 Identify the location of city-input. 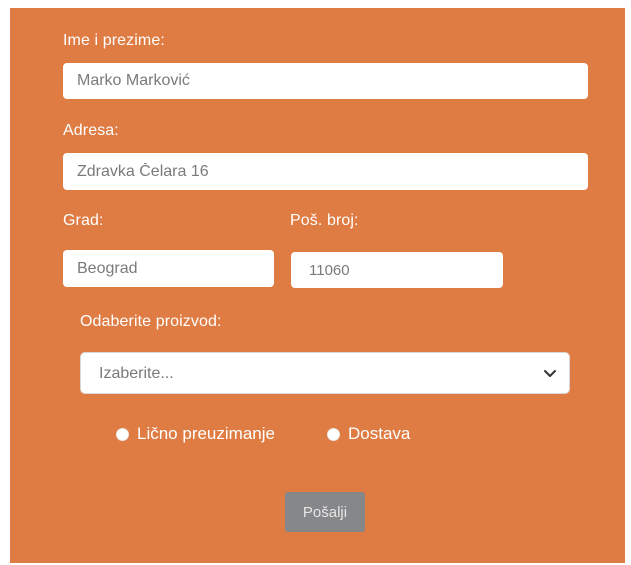
(168, 268).